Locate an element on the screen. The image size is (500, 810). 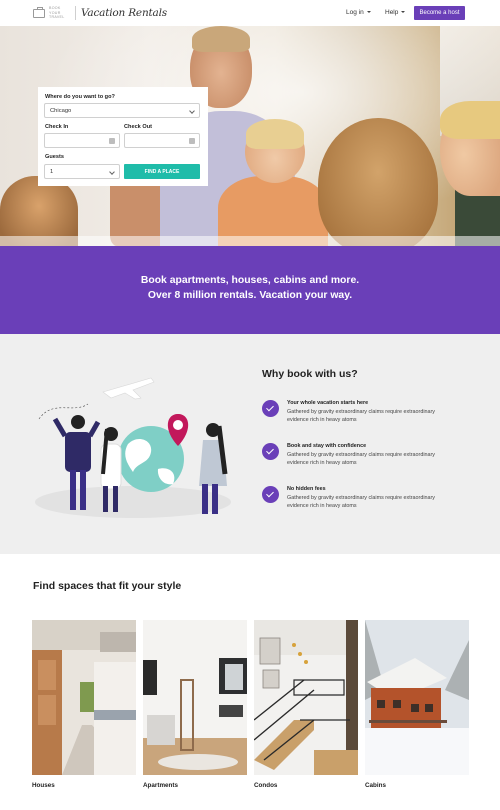
destination-select: Chicago is located at coordinates (122, 110).